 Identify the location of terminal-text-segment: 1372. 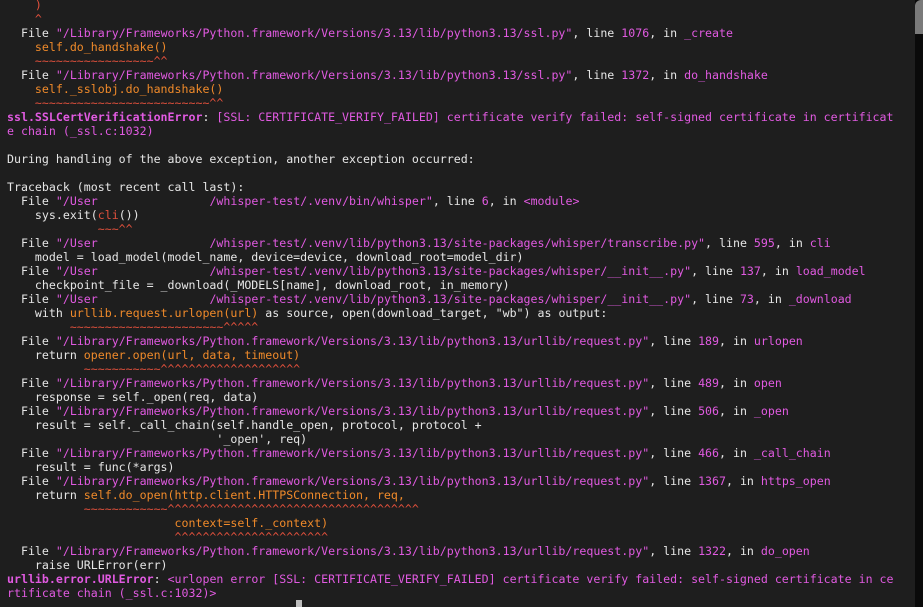
(635, 75).